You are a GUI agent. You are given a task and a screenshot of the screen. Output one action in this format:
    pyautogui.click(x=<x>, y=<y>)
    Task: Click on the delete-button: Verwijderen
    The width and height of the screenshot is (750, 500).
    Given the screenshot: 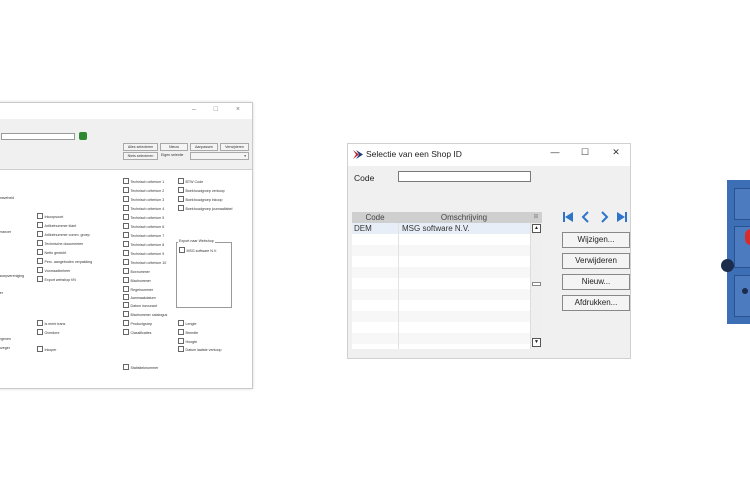 What is the action you would take?
    pyautogui.click(x=234, y=147)
    